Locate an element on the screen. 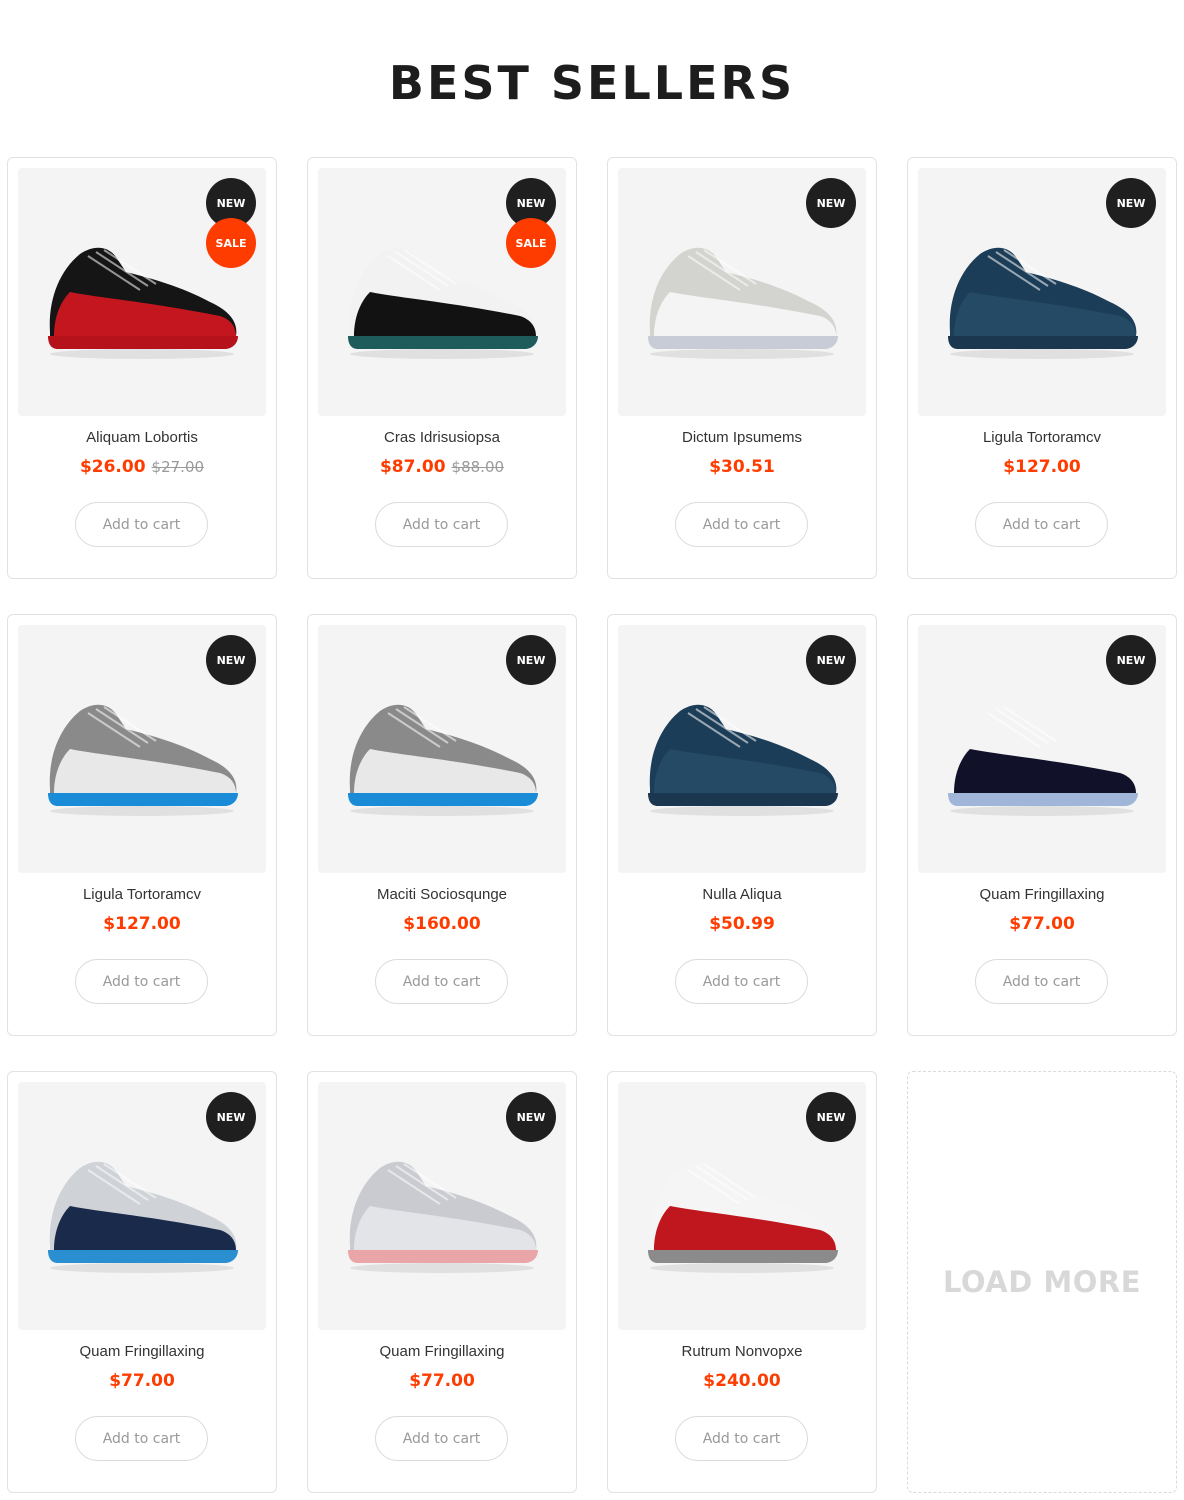  product-card: NEW Nulla Aliqua $50.99 Add to cart is located at coordinates (742, 825).